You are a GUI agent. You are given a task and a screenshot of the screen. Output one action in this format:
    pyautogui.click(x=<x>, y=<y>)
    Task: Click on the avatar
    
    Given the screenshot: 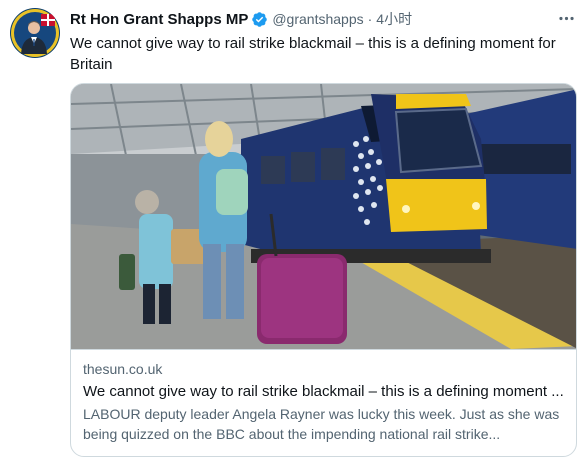 What is the action you would take?
    pyautogui.click(x=35, y=33)
    